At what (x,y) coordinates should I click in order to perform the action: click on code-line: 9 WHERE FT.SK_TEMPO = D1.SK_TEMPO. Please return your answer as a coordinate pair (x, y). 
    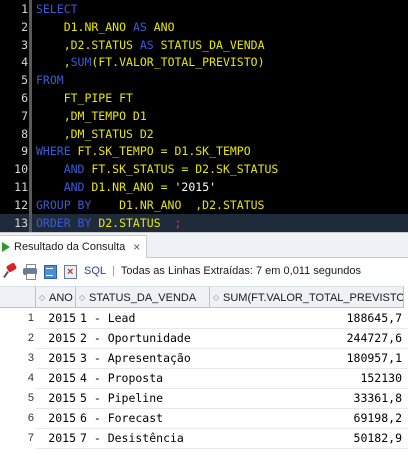
    Looking at the image, I should click on (204, 151).